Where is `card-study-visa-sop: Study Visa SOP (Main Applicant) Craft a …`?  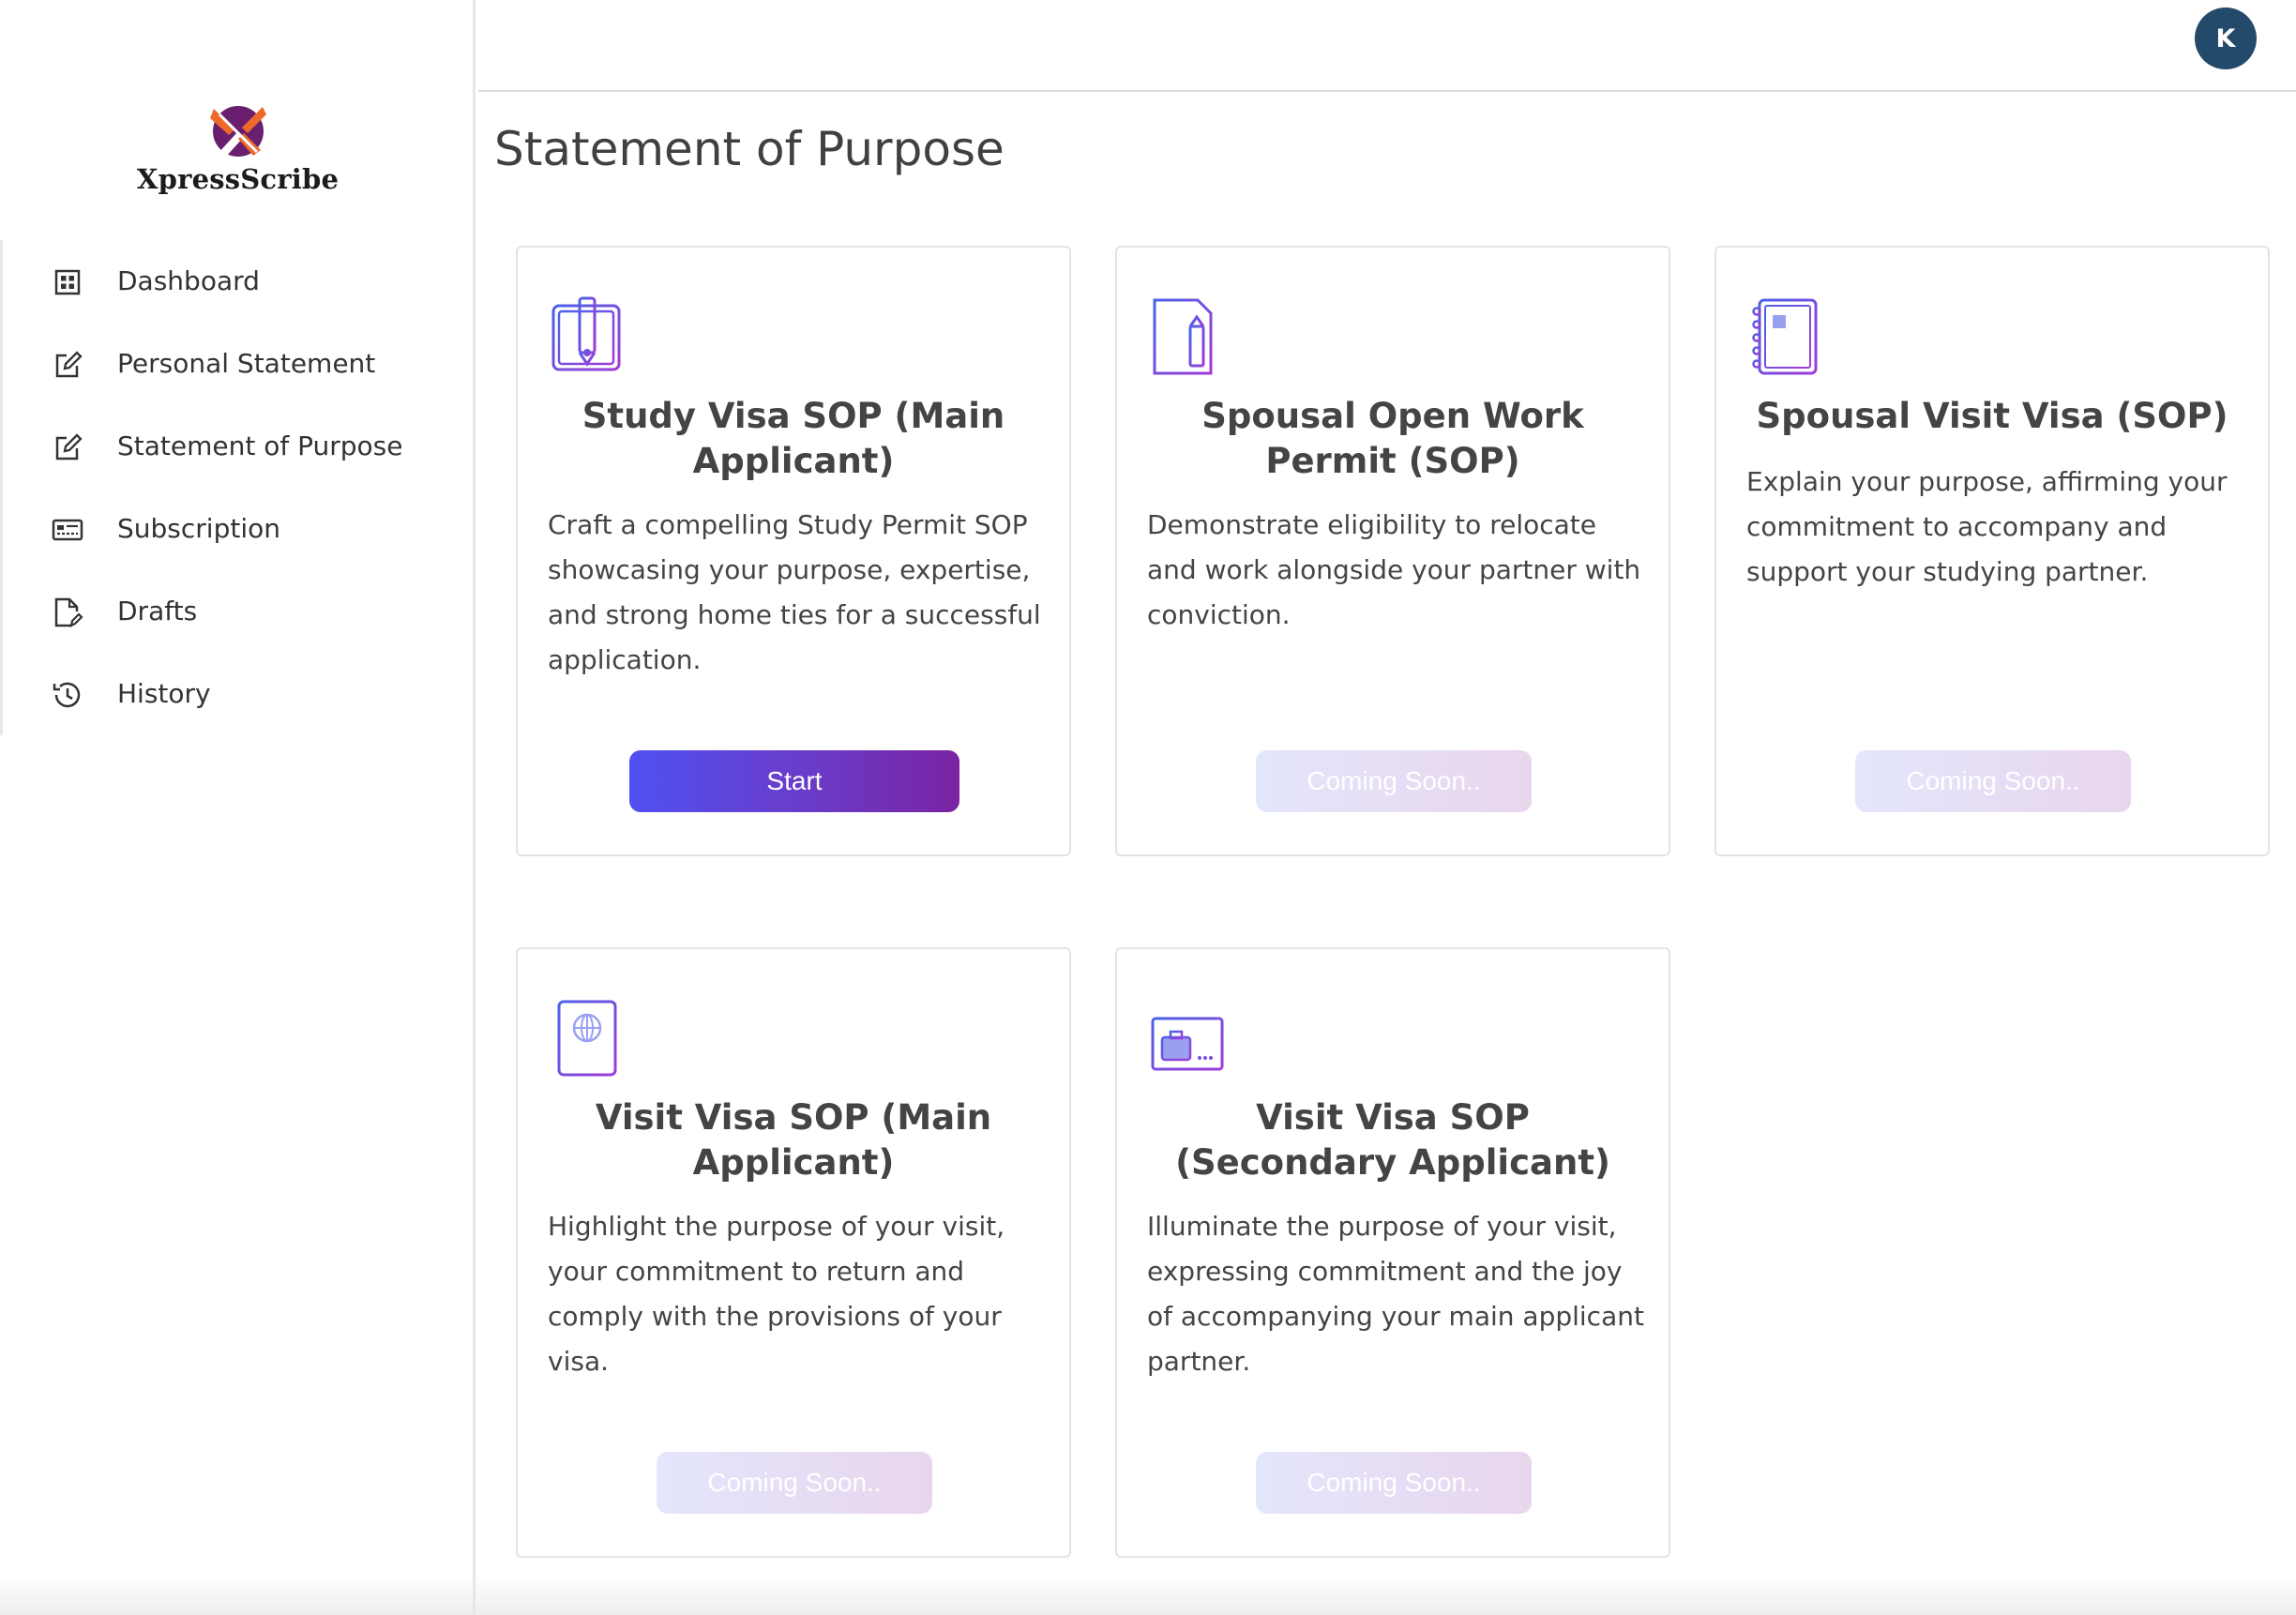 card-study-visa-sop: Study Visa SOP (Main Applicant) Craft a … is located at coordinates (793, 551).